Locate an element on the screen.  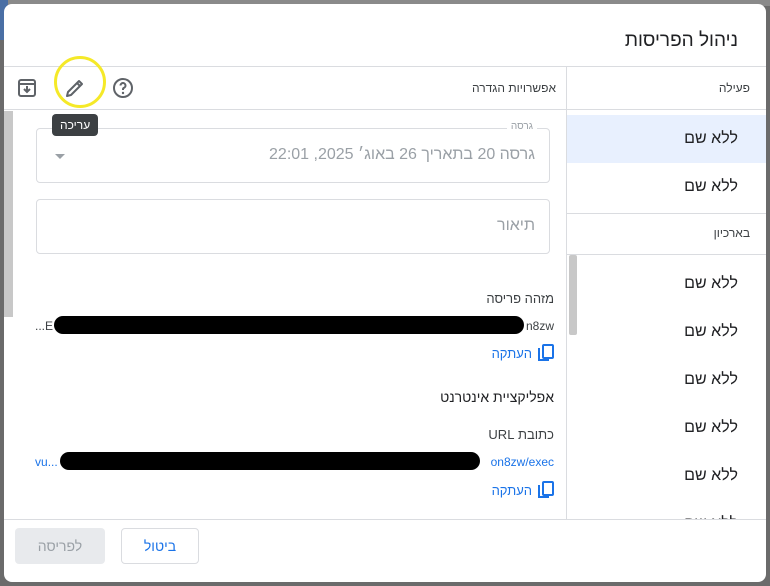
url-start: ...vu is located at coordinates (46, 462).